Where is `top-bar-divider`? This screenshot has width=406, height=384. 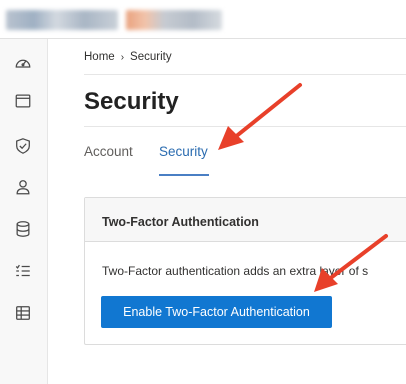
top-bar-divider is located at coordinates (203, 38).